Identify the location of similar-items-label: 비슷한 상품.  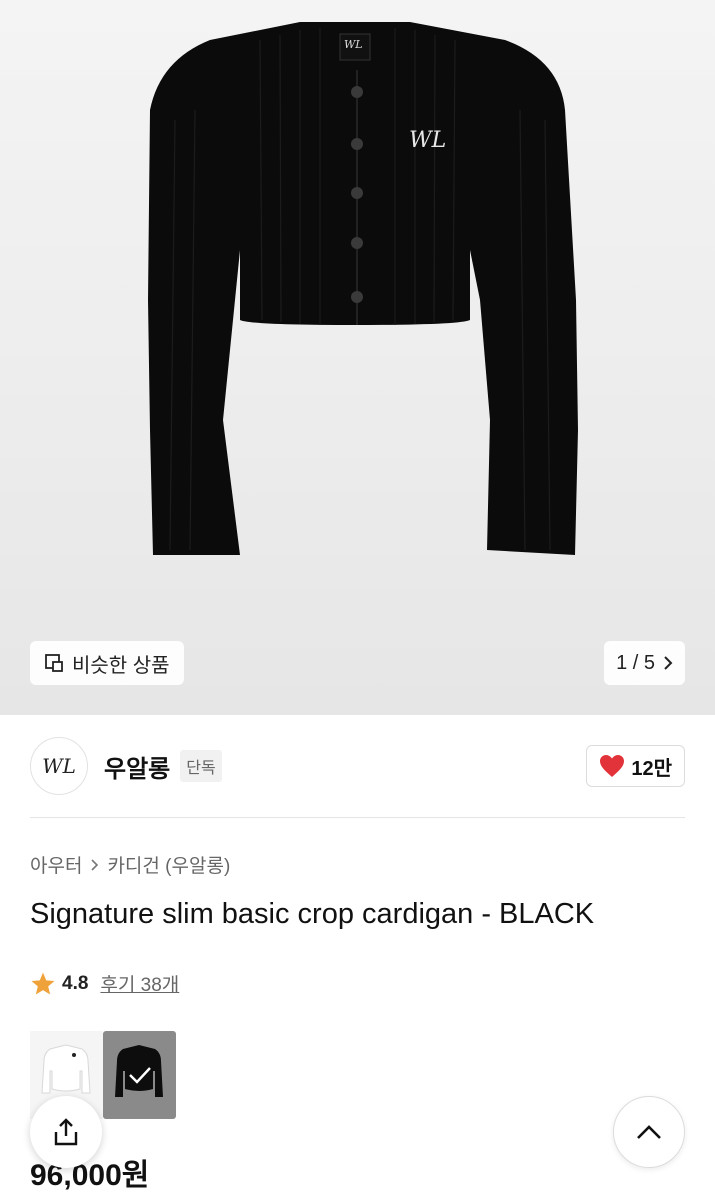
(121, 665).